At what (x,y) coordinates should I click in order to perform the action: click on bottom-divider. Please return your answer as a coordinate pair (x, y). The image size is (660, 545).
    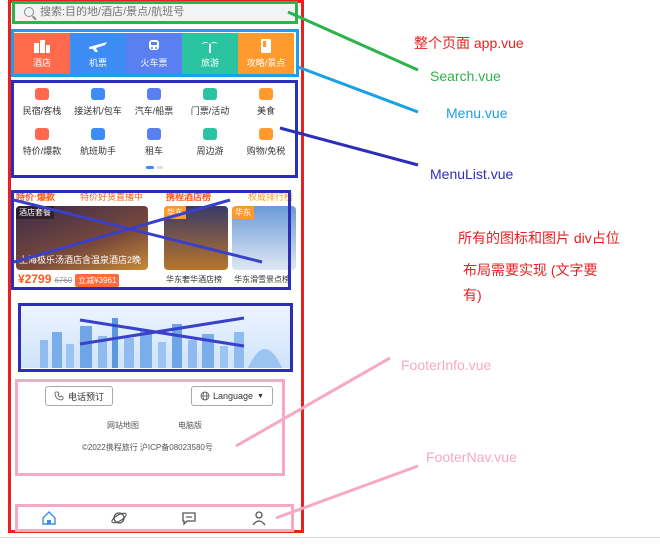
    Looking at the image, I should click on (330, 537).